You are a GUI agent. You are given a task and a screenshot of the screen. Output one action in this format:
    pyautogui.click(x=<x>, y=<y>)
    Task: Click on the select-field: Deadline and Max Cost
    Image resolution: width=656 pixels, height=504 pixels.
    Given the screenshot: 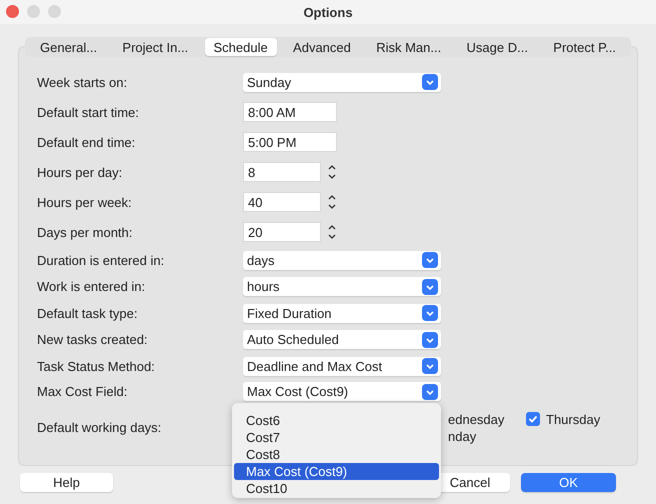 What is the action you would take?
    pyautogui.click(x=342, y=366)
    